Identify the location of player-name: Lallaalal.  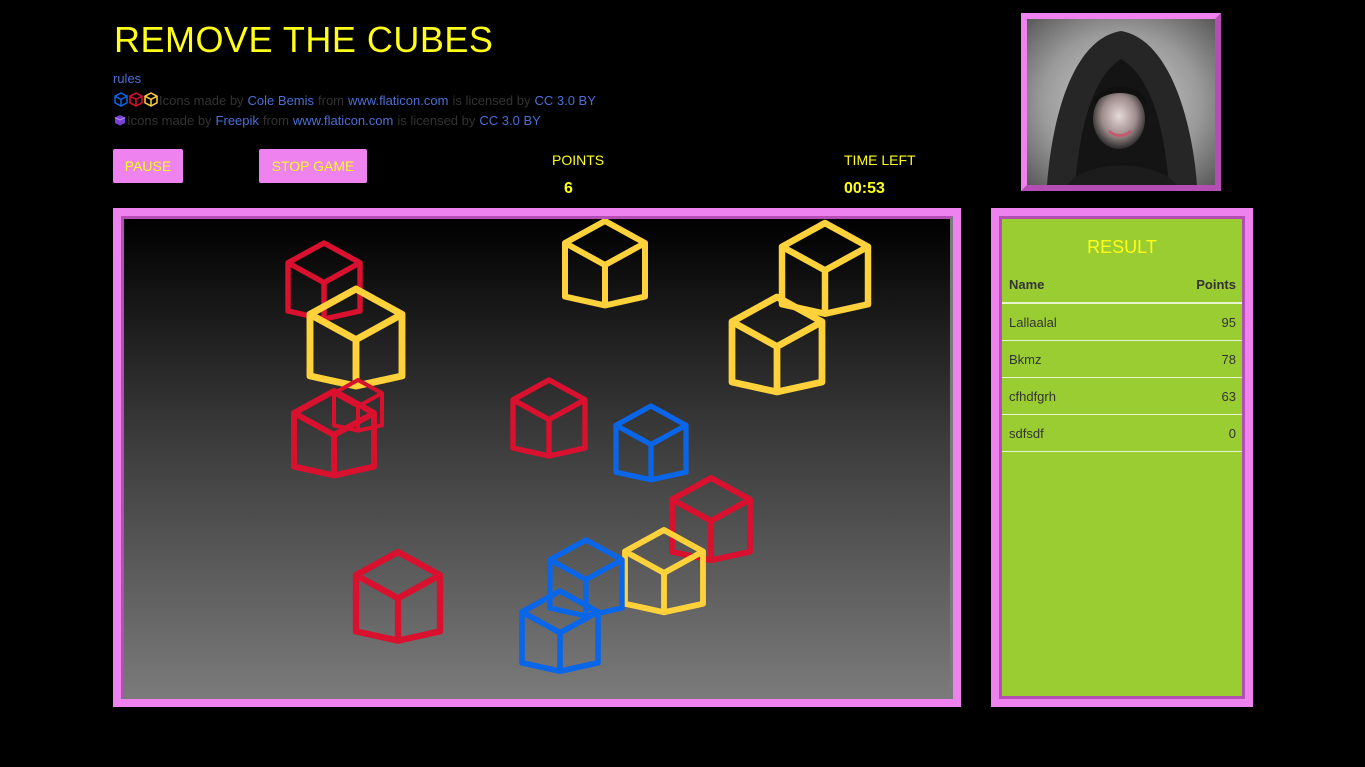
(1033, 322).